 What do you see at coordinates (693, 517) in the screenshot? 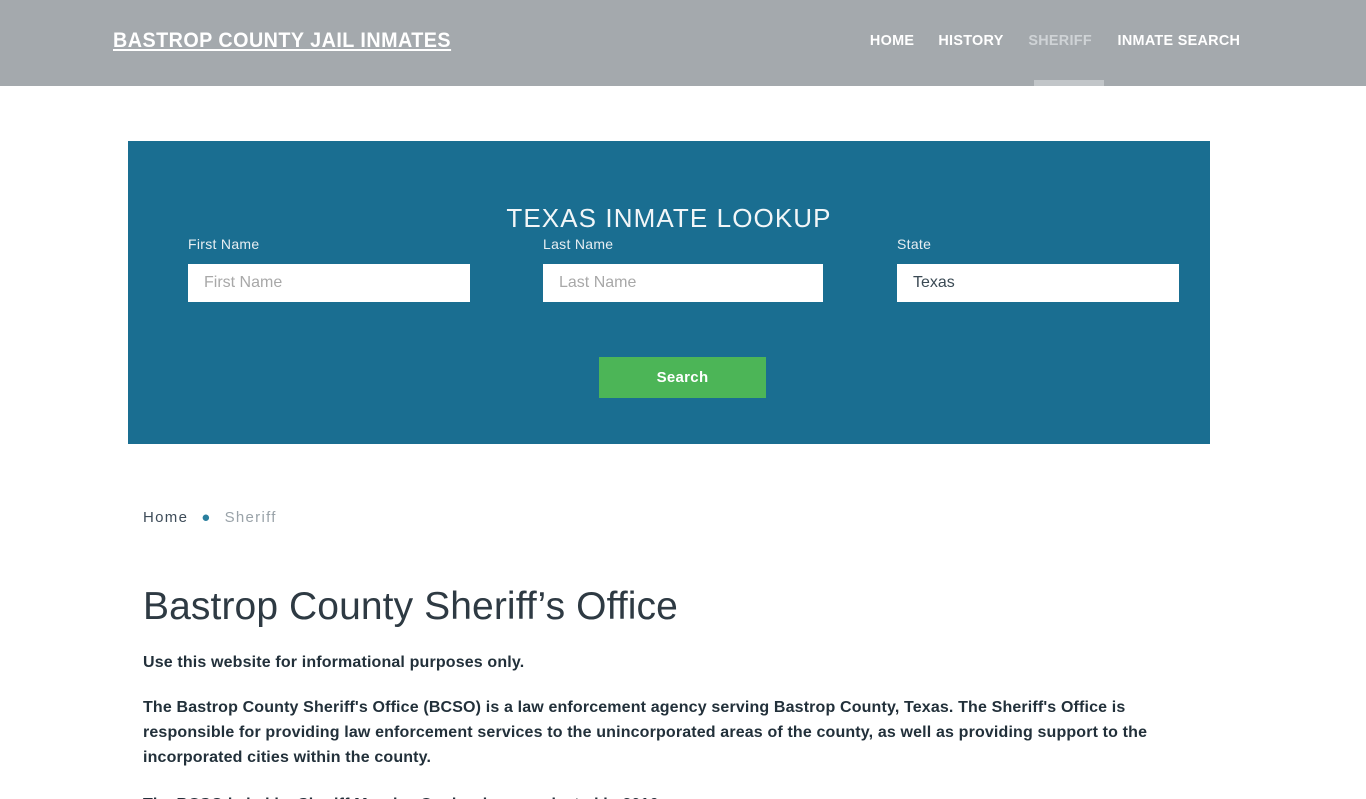
I see `breadcrumb: Home ● Sheriff` at bounding box center [693, 517].